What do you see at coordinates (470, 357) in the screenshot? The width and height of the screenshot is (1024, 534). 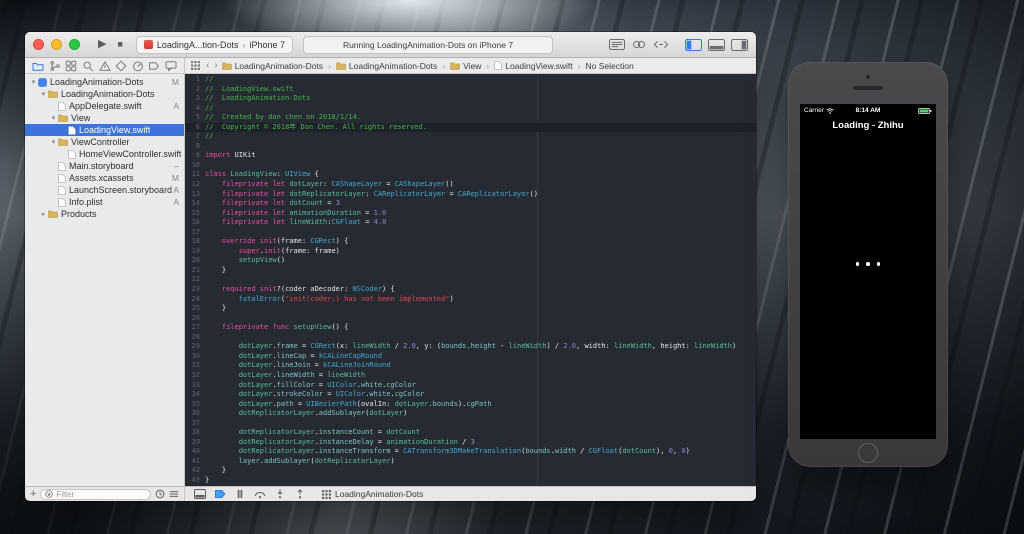 I see `code-line: 30 dotLayer.lineCap = kCALineCapRound` at bounding box center [470, 357].